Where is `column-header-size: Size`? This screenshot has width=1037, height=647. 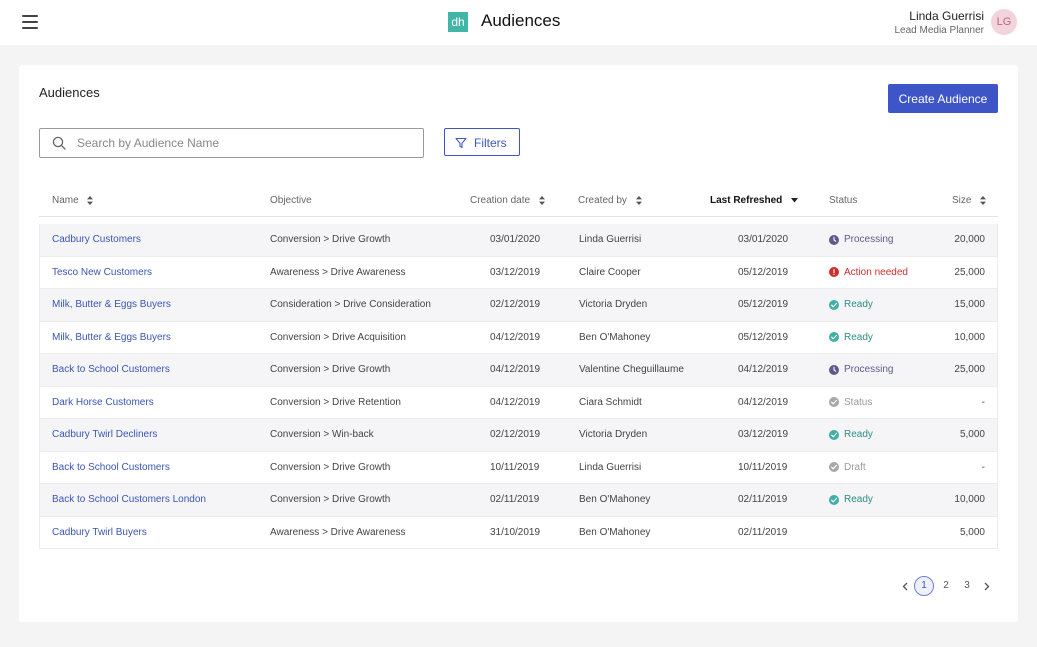 column-header-size: Size is located at coordinates (969, 200).